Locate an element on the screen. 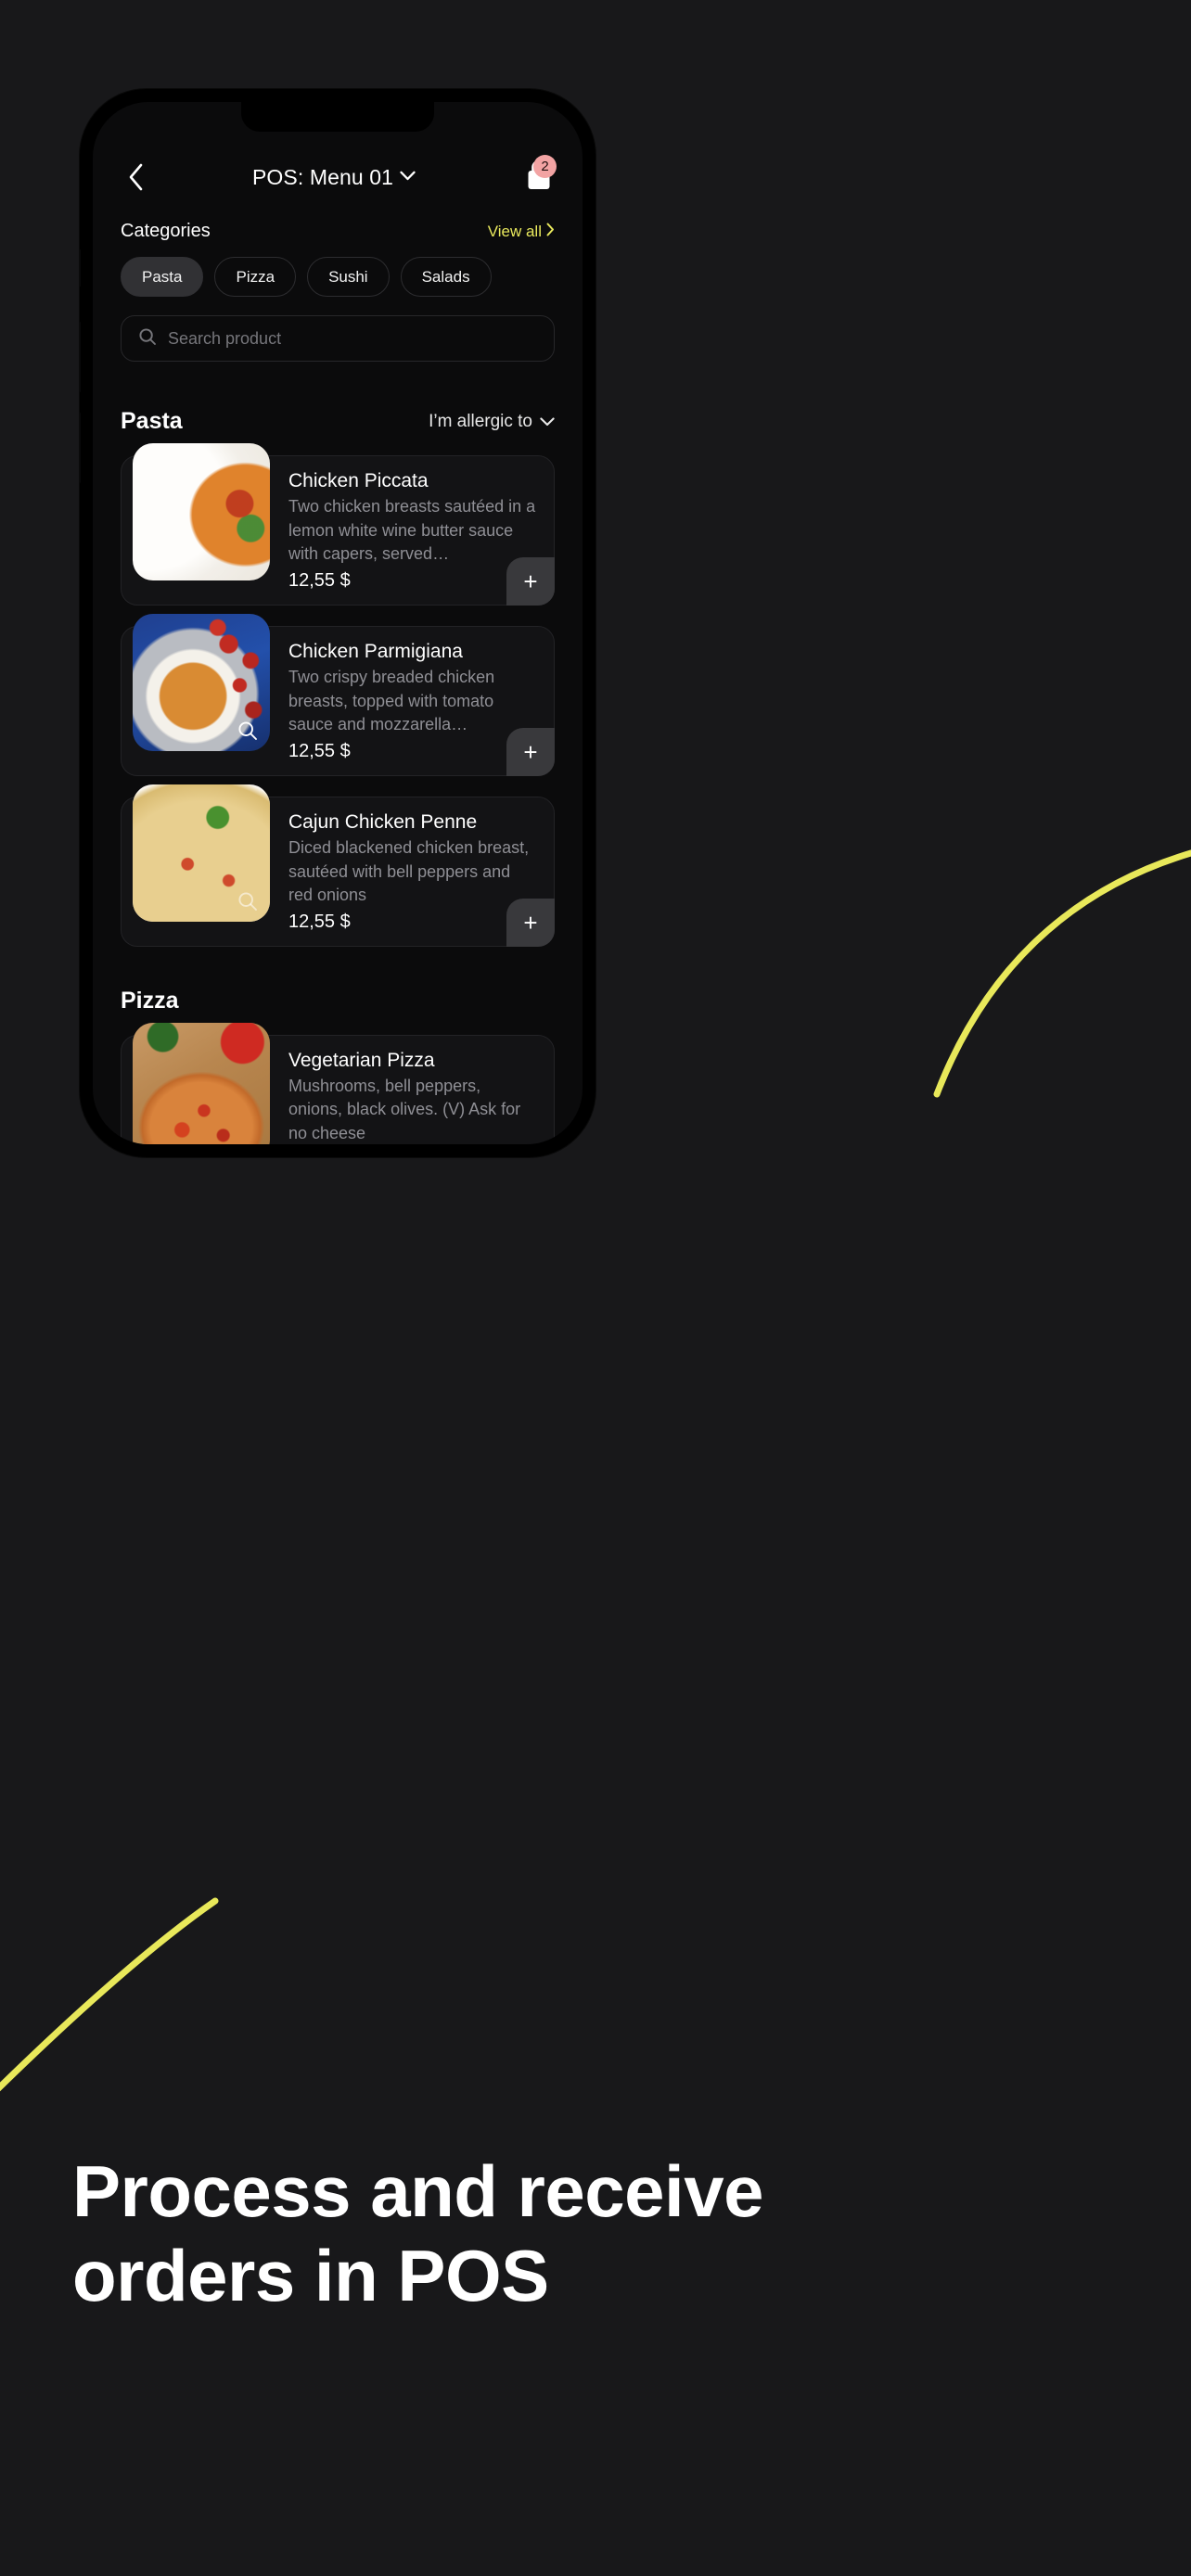  category-chip-pasta: Pasta is located at coordinates (162, 277).